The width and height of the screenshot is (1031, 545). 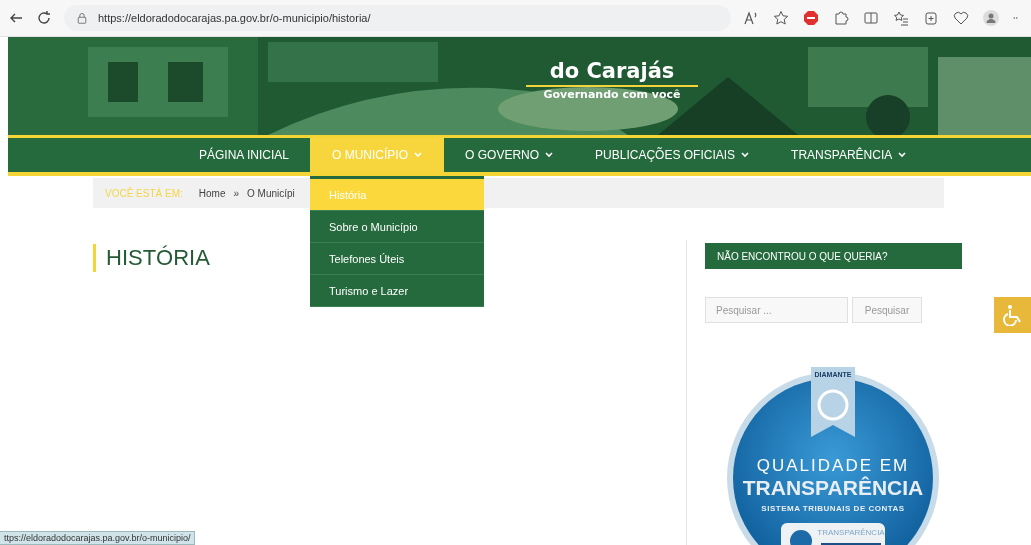 What do you see at coordinates (672, 155) in the screenshot?
I see `nav-item: PUBLICAÇÕES OFICIAIS` at bounding box center [672, 155].